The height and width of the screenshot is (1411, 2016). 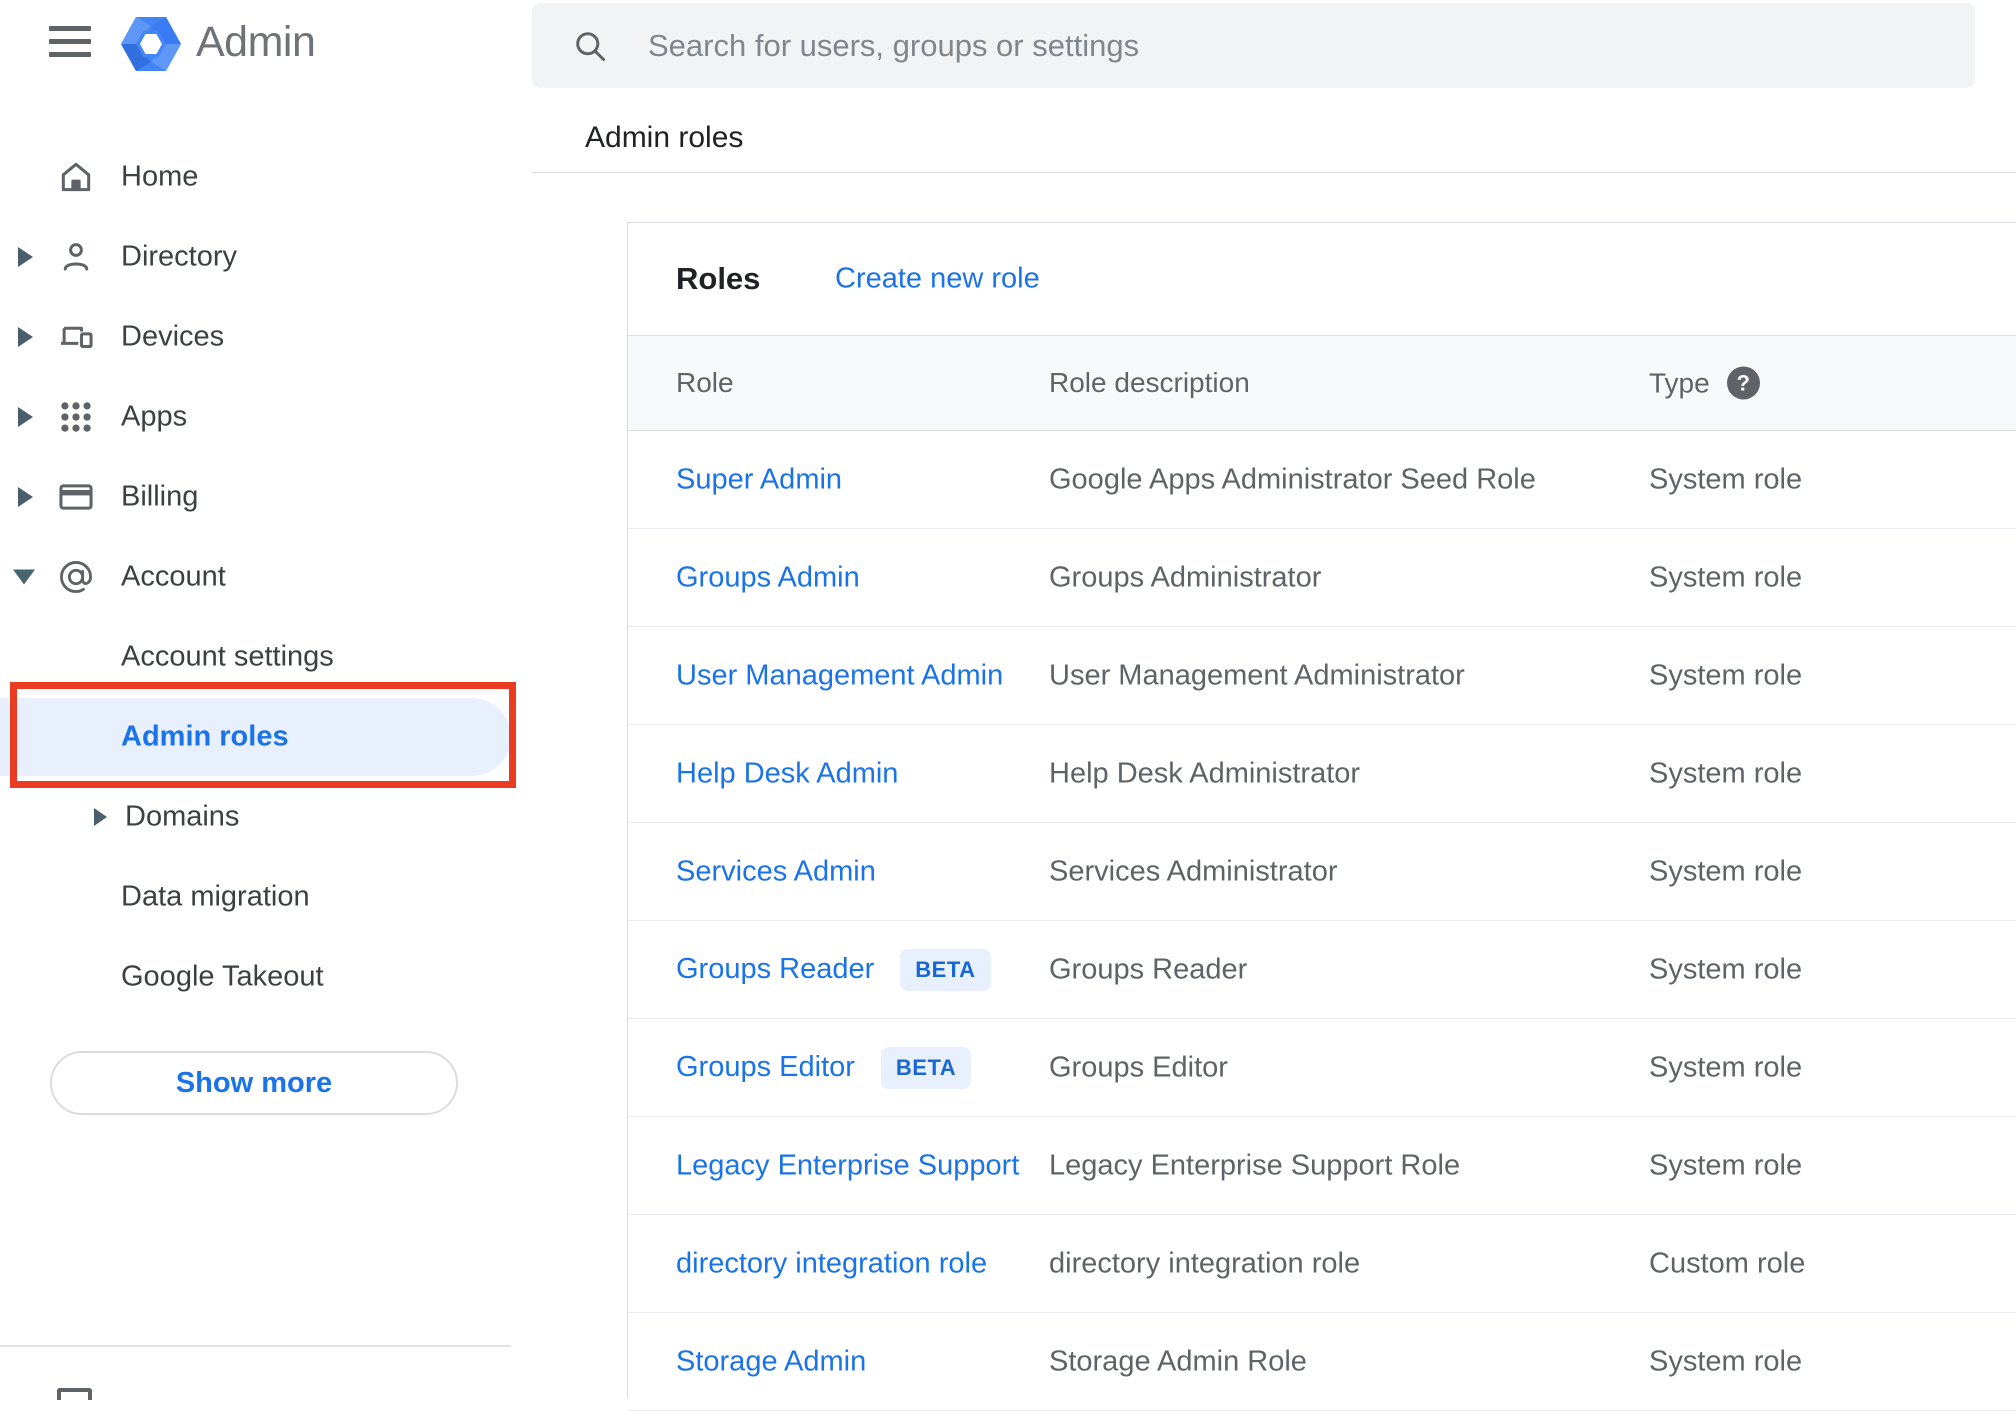 I want to click on apps-icon, so click(x=76, y=417).